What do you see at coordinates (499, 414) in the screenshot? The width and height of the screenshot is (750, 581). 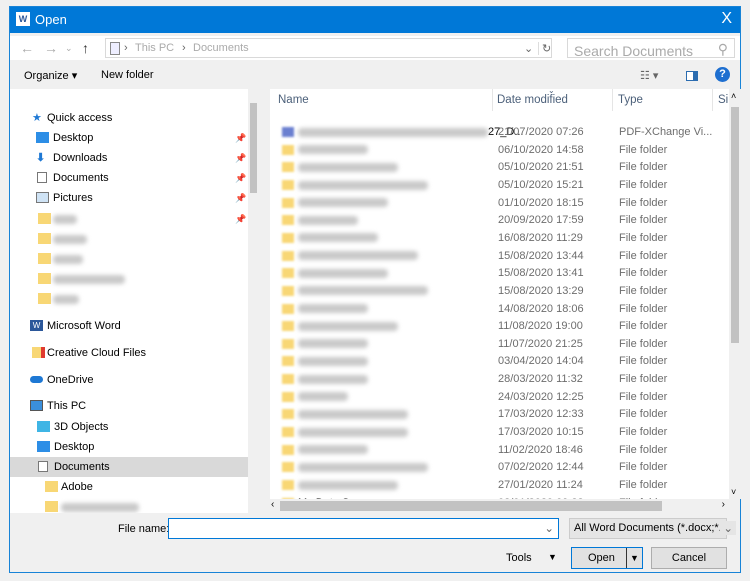 I see `file-row: 17/03/2020 12:33 File folder` at bounding box center [499, 414].